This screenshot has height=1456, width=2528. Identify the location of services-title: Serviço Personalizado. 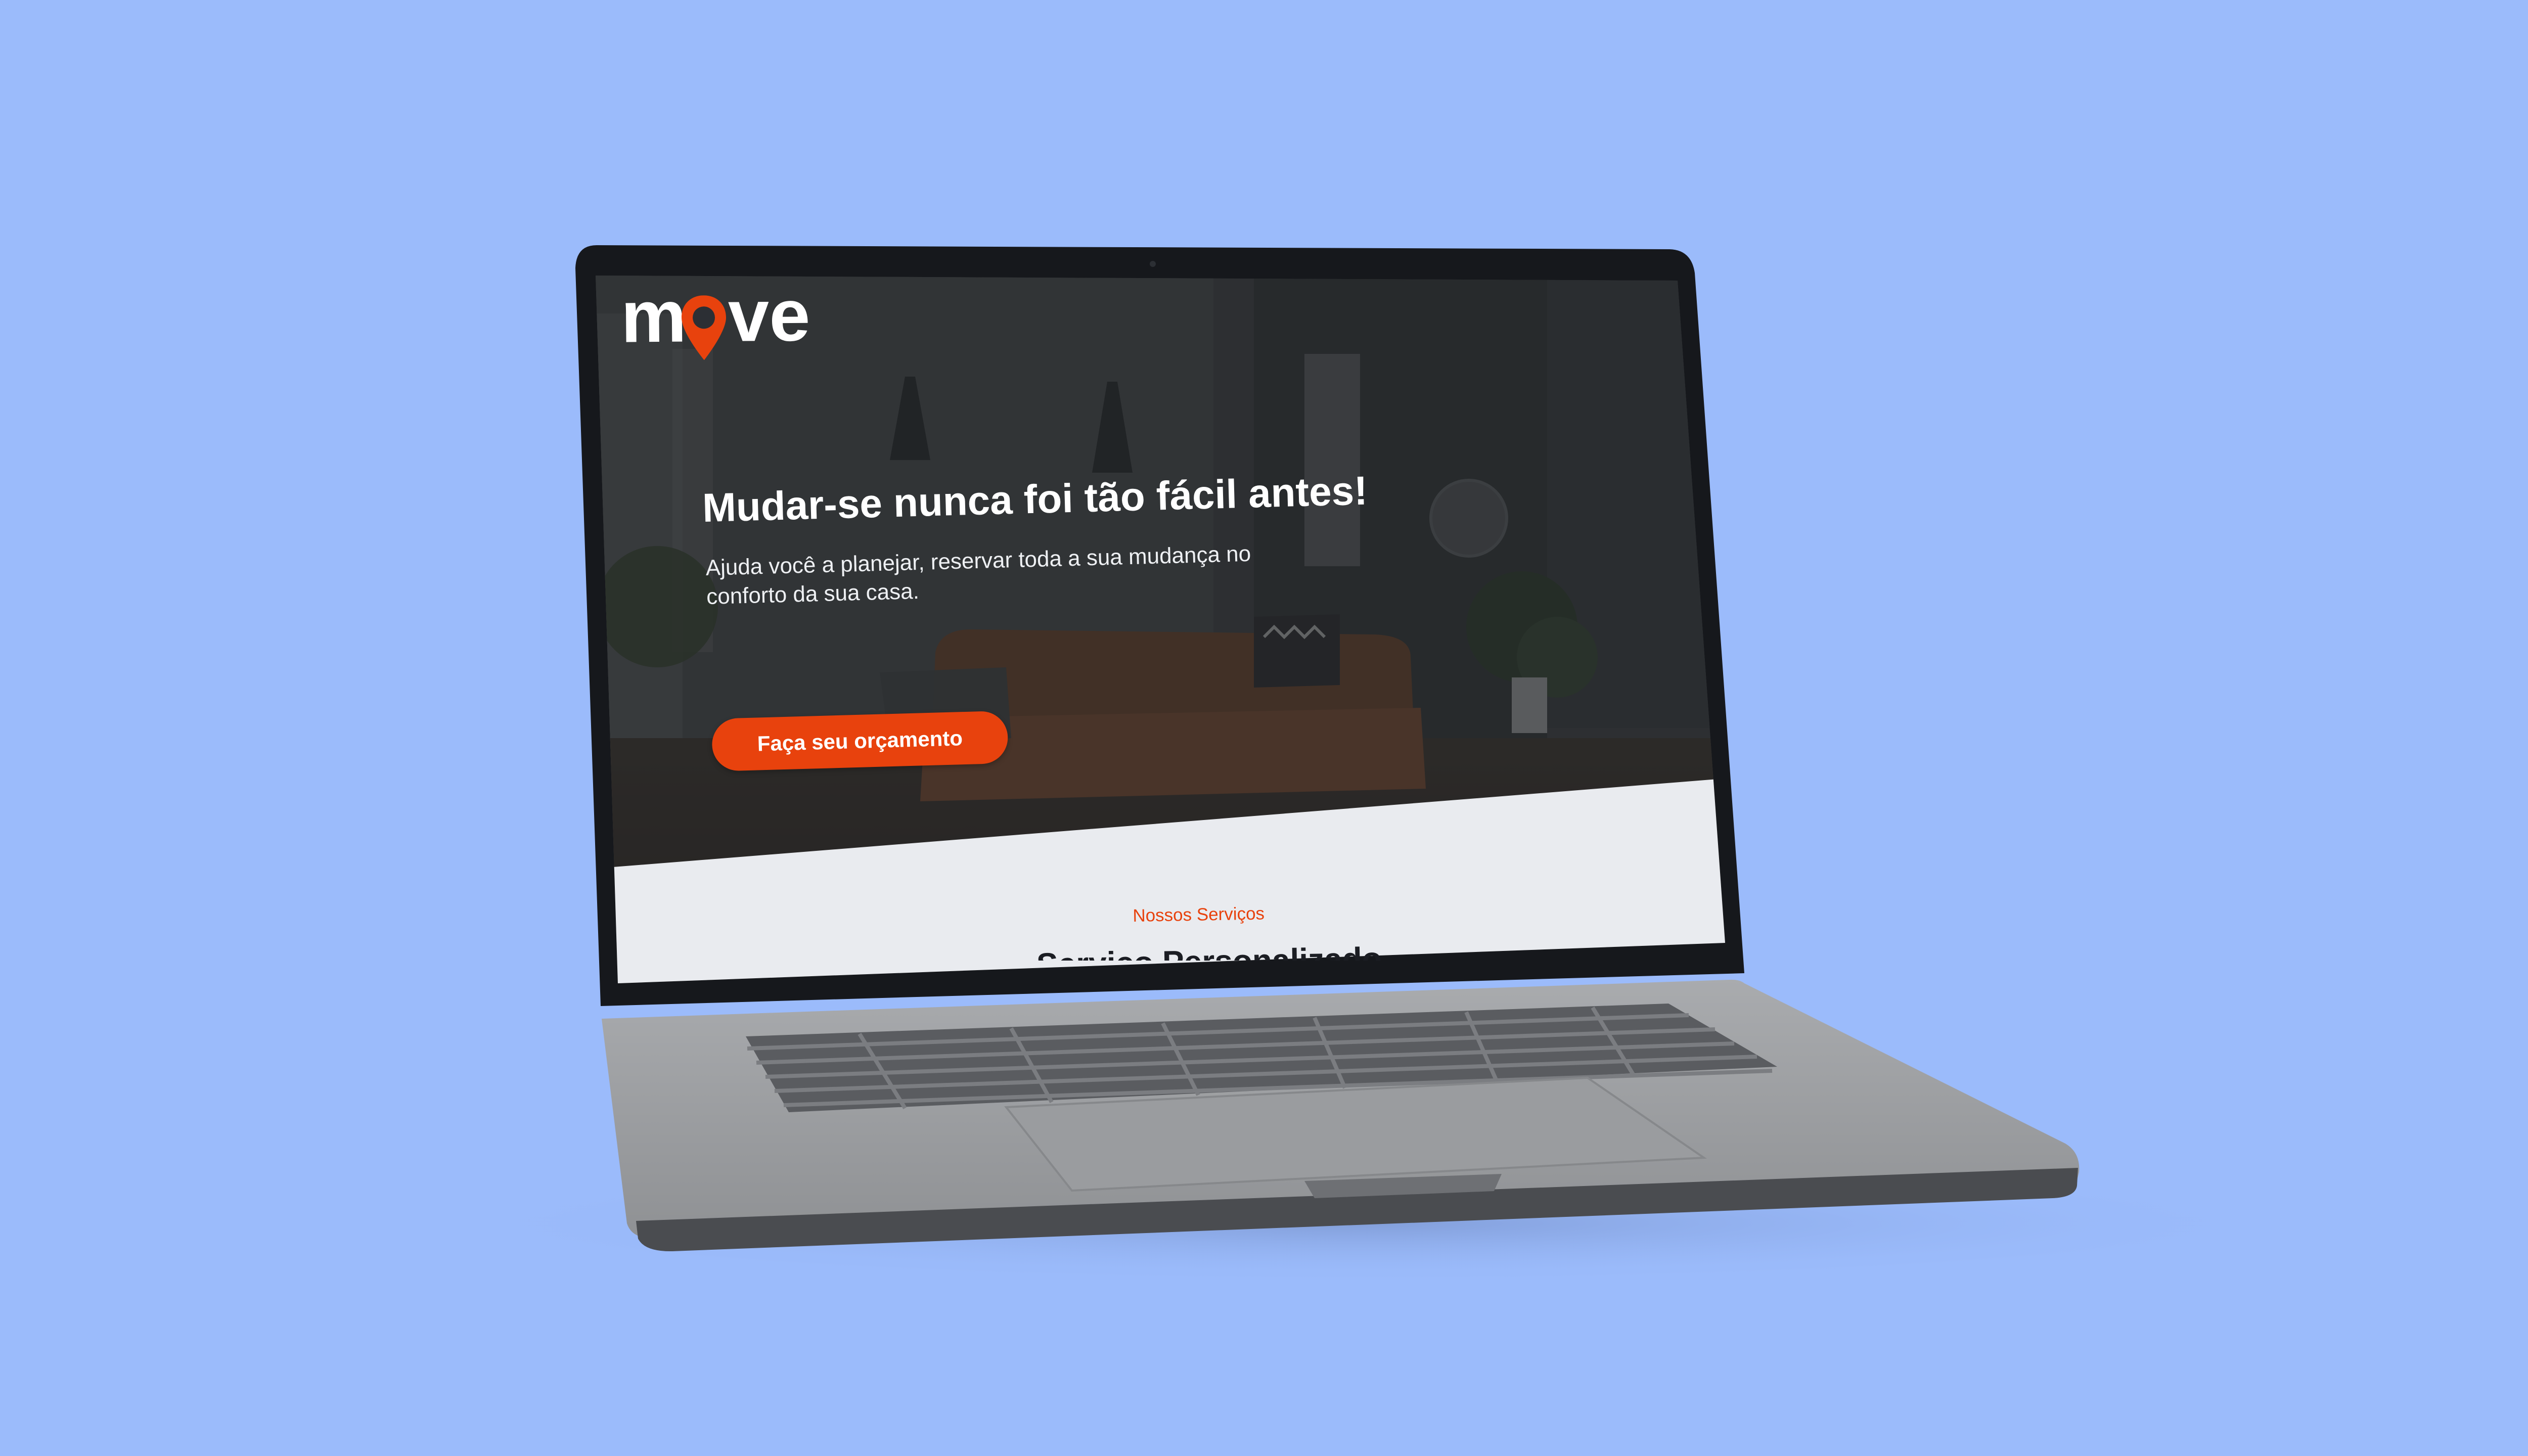
(1209, 949).